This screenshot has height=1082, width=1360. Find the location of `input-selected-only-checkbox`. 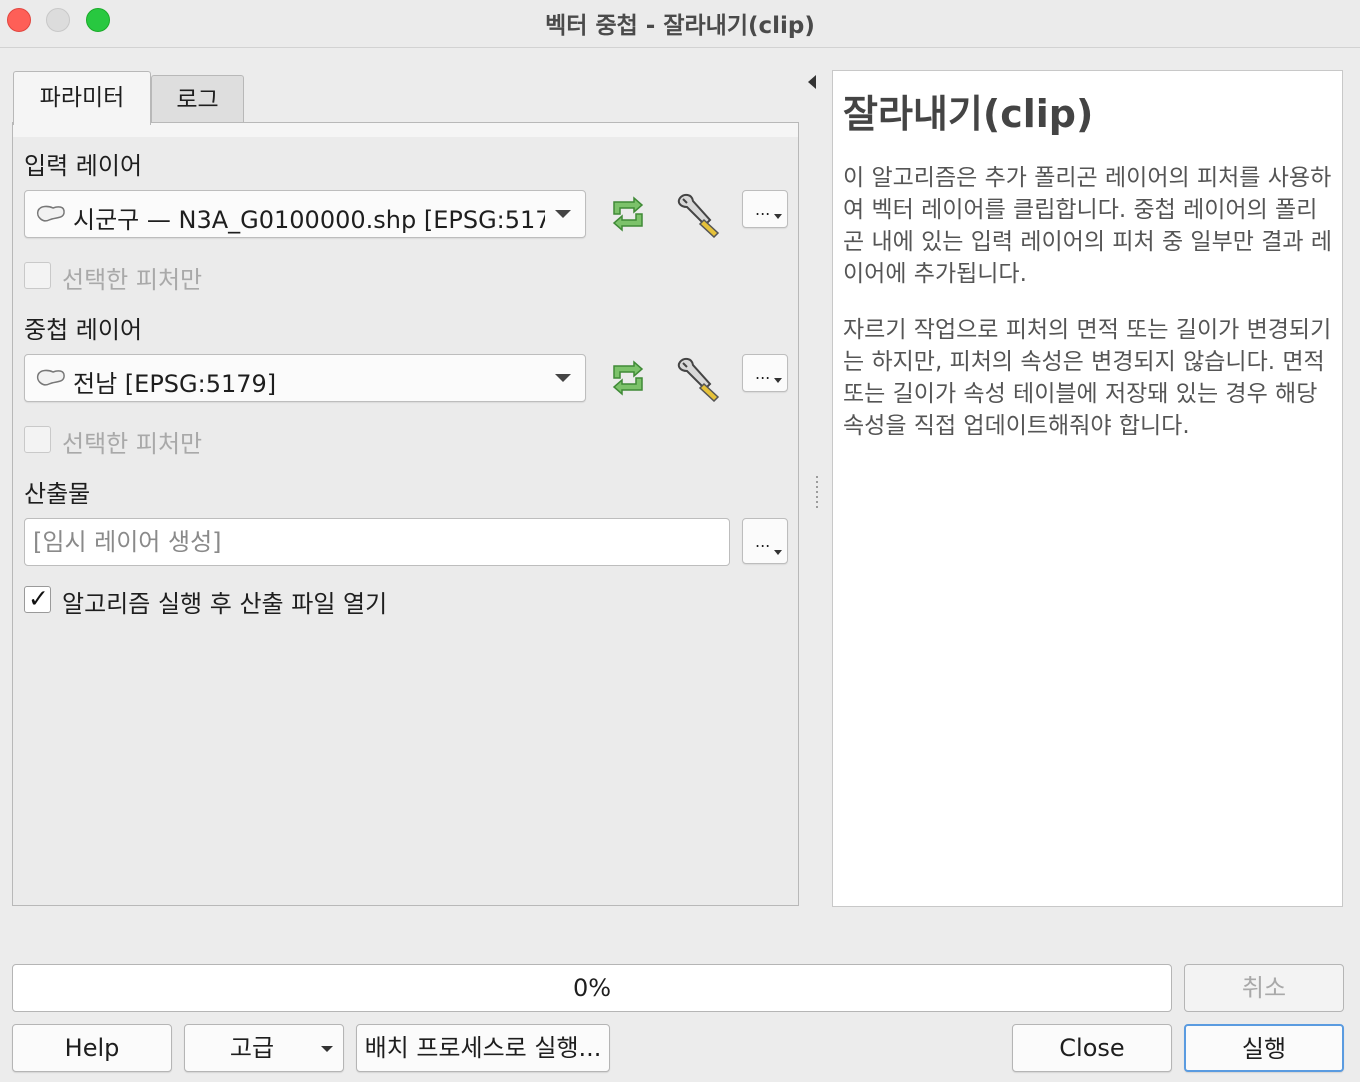

input-selected-only-checkbox is located at coordinates (37, 275).